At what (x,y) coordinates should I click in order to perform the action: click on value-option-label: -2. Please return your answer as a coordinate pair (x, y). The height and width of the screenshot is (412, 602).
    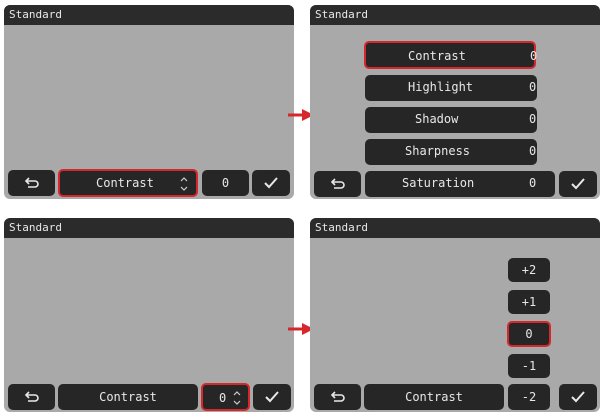
    Looking at the image, I should click on (529, 397).